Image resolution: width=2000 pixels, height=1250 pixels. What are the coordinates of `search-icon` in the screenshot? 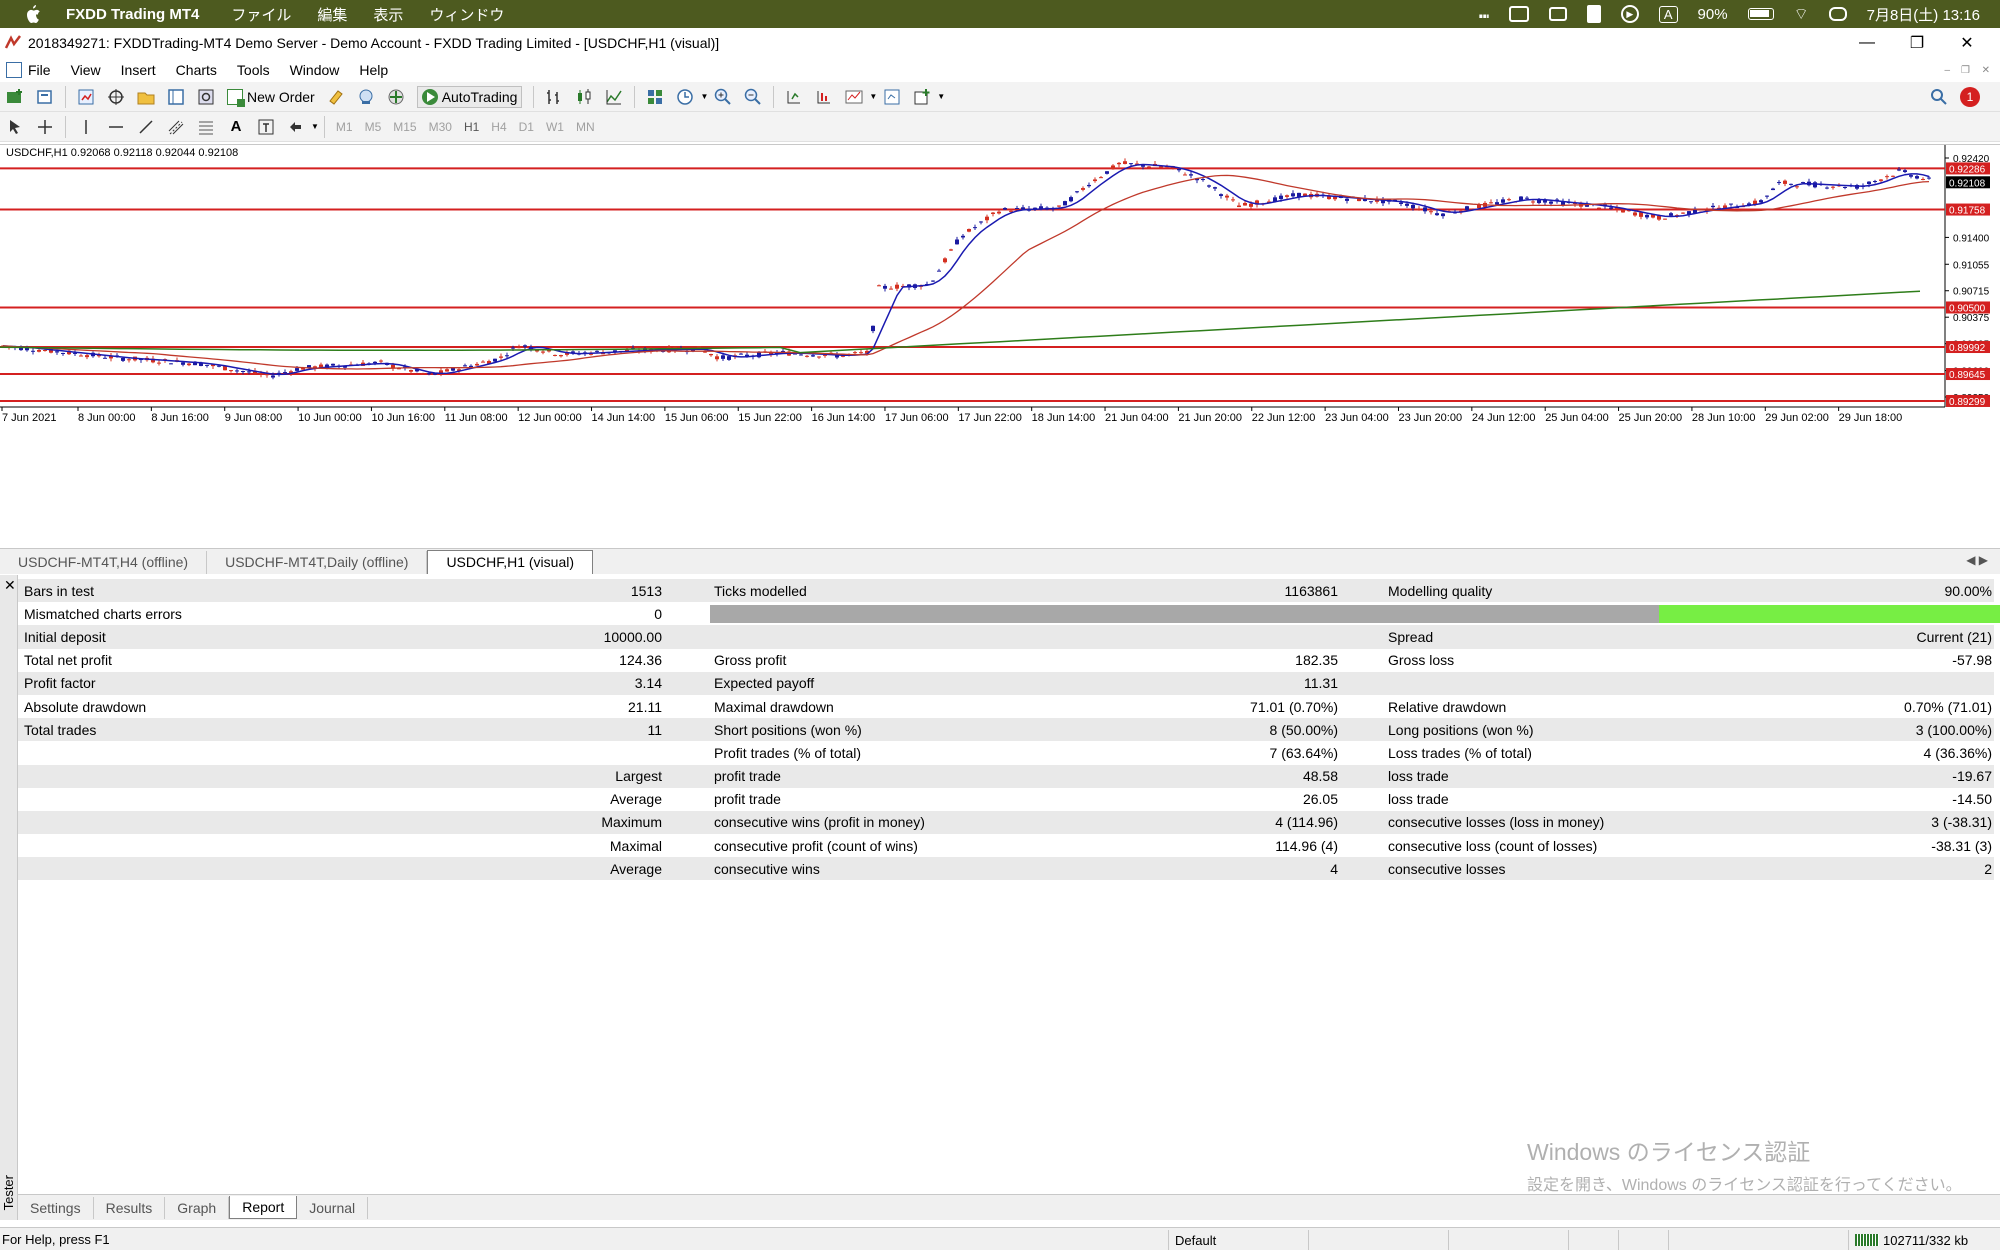 It's located at (1939, 98).